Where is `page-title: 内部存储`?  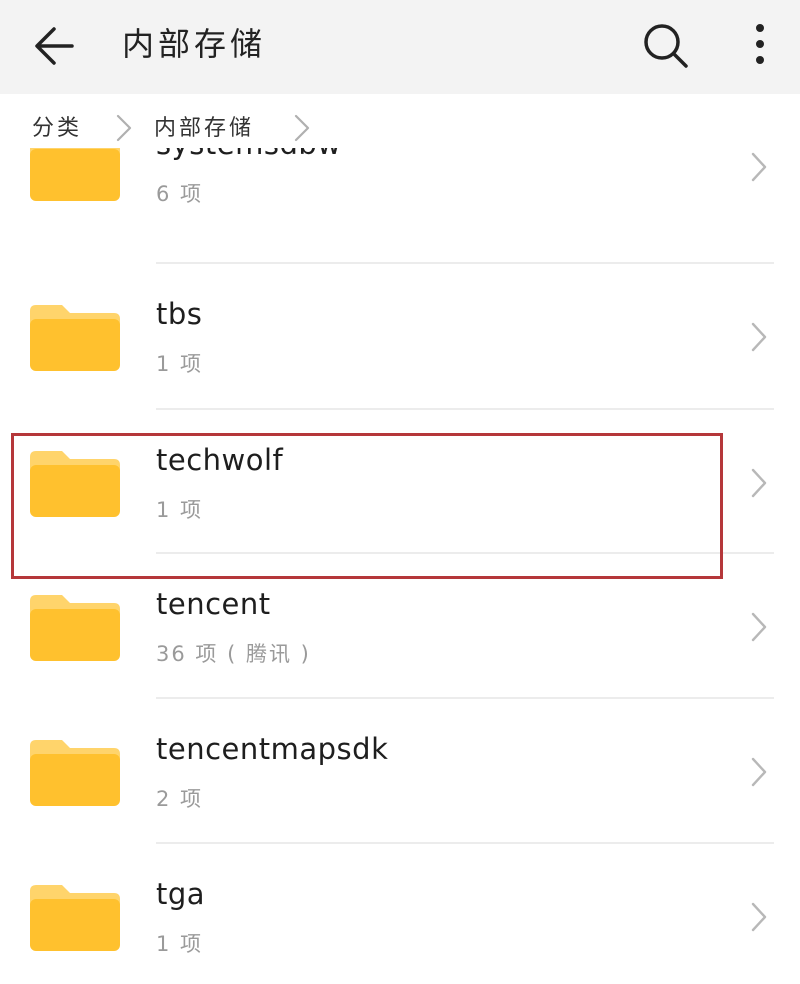
page-title: 内部存储 is located at coordinates (194, 44).